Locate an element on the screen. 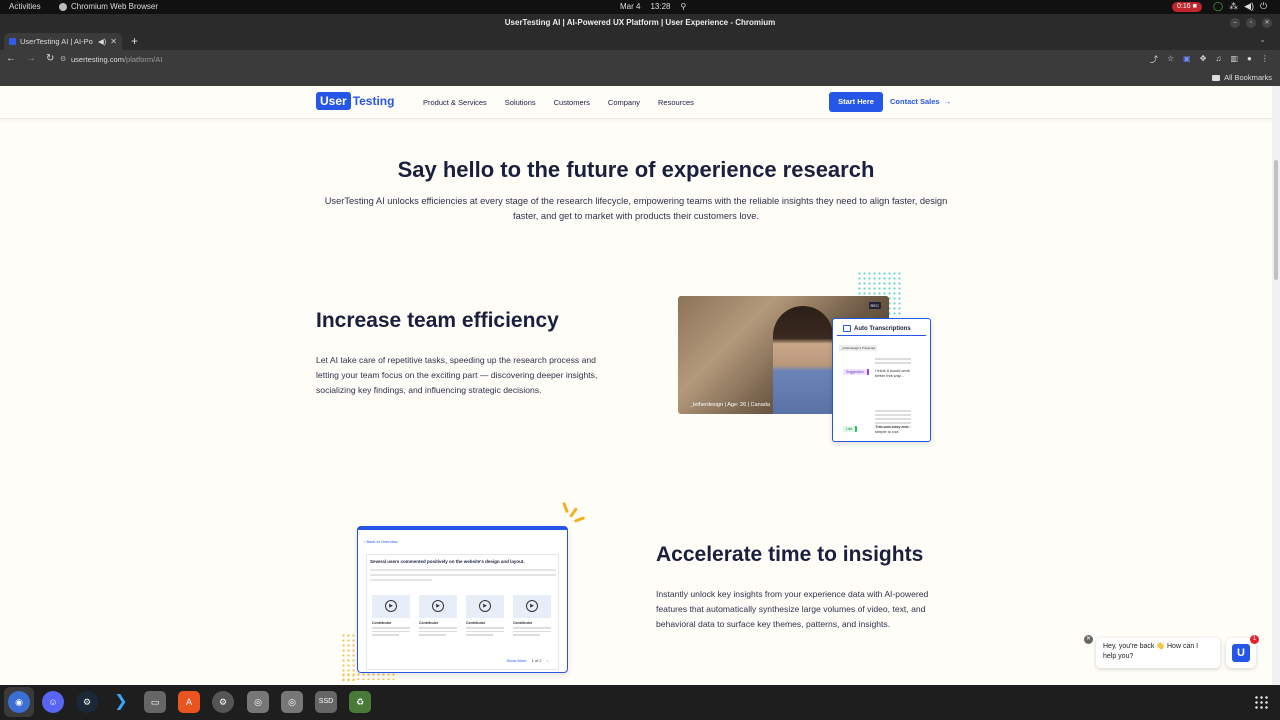 The image size is (1280, 720). chat-launcher-button: U 1 is located at coordinates (1242, 651).